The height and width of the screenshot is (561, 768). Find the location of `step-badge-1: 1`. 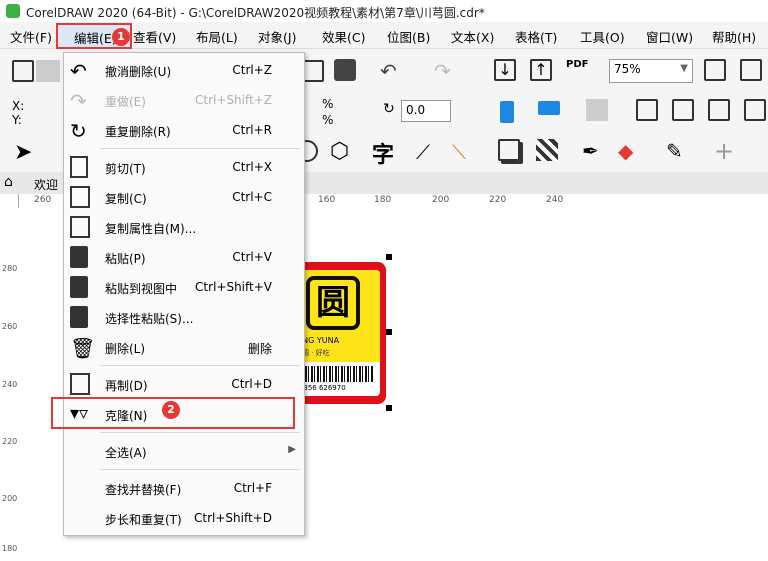

step-badge-1: 1 is located at coordinates (121, 37).